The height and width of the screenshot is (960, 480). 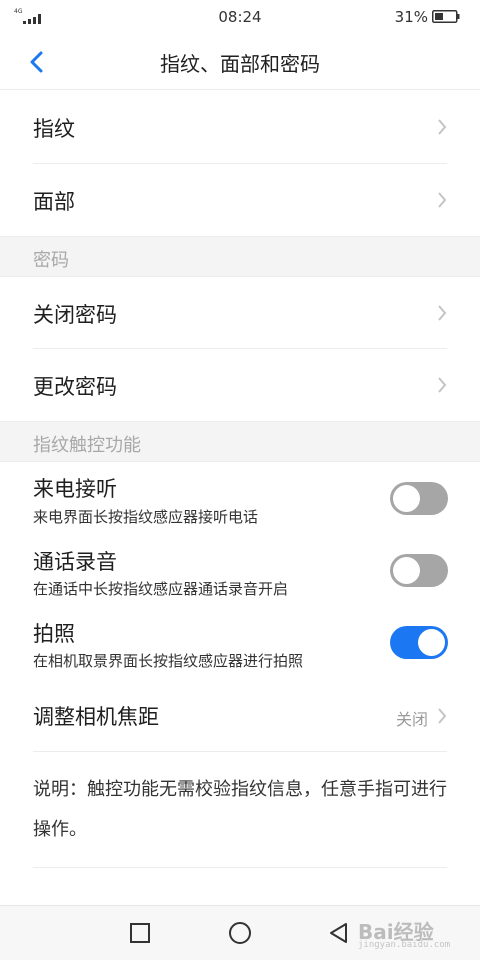 What do you see at coordinates (240, 643) in the screenshot?
I see `photo-row: 拍照 在相机取景界面长按指纹感应器进行拍照` at bounding box center [240, 643].